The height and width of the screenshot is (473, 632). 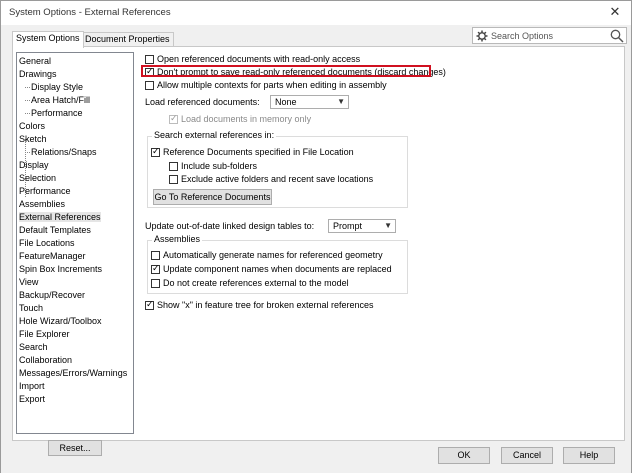 What do you see at coordinates (155, 283) in the screenshot?
I see `no-create-refs-checkbox` at bounding box center [155, 283].